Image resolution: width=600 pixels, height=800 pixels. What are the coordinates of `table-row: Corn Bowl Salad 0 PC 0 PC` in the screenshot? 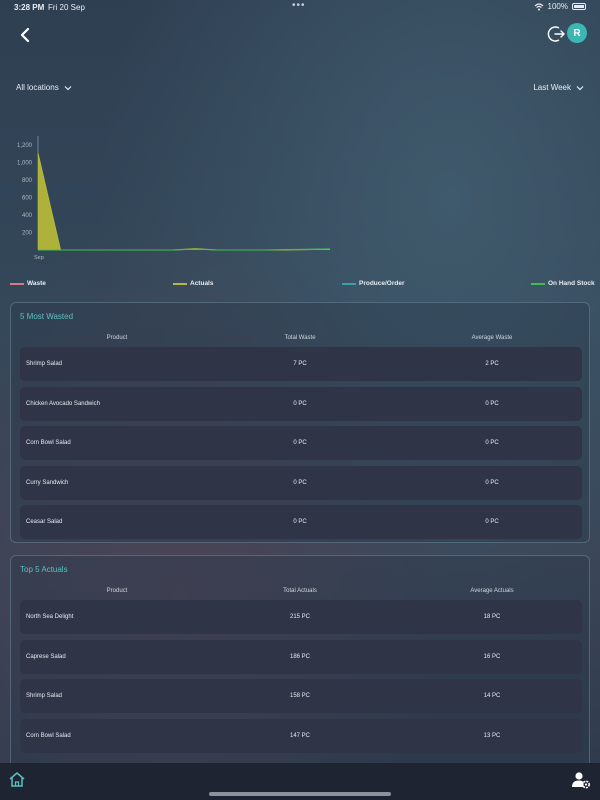 It's located at (301, 443).